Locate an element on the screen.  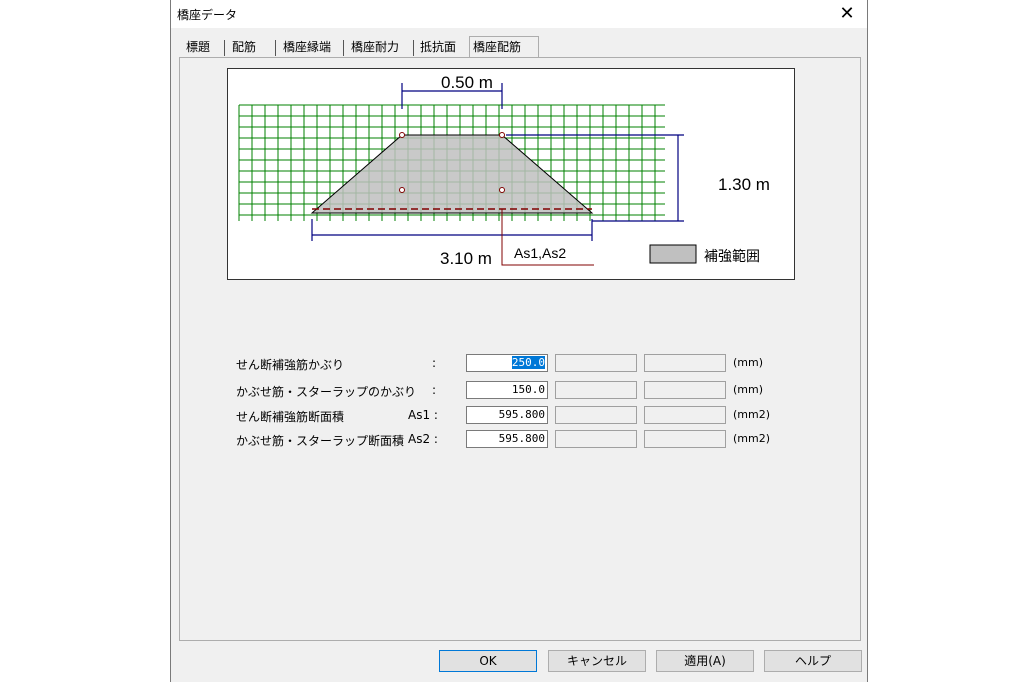
as1-area-input: 595.800 is located at coordinates (507, 415).